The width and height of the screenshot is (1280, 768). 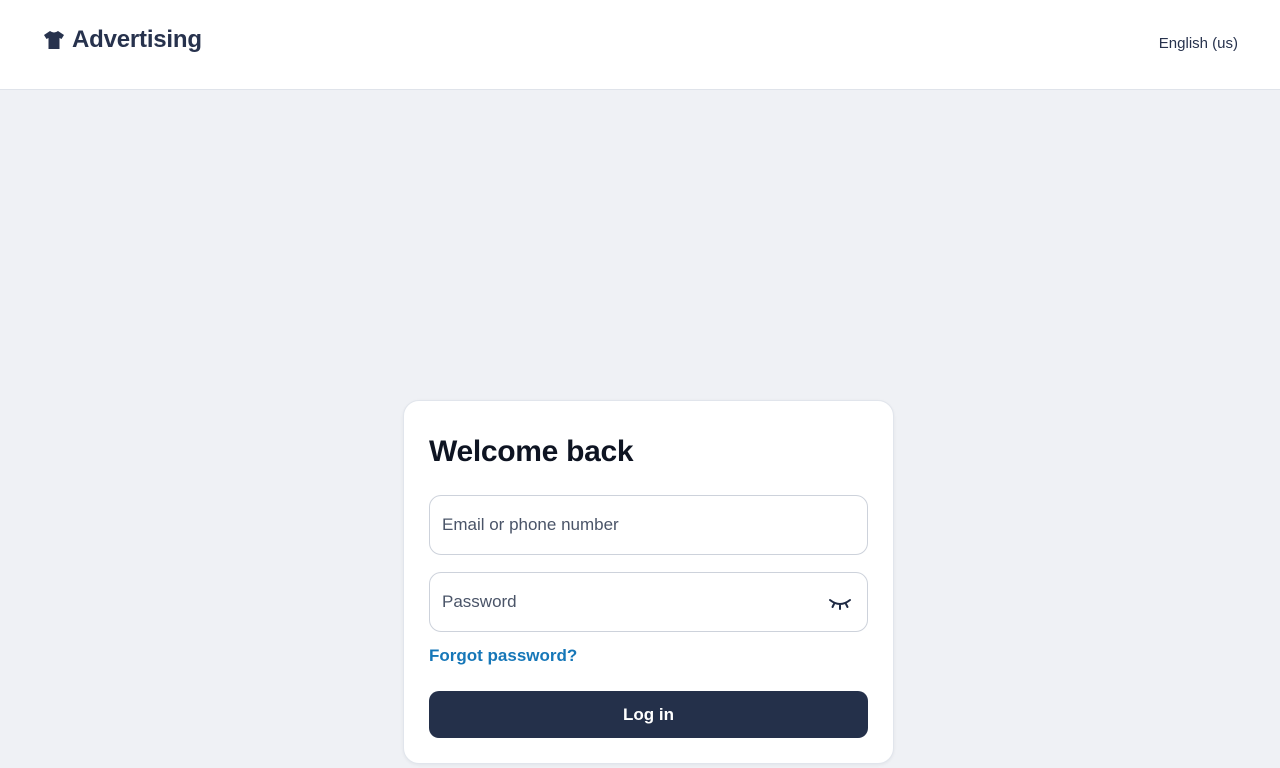 I want to click on email-field, so click(x=632, y=525).